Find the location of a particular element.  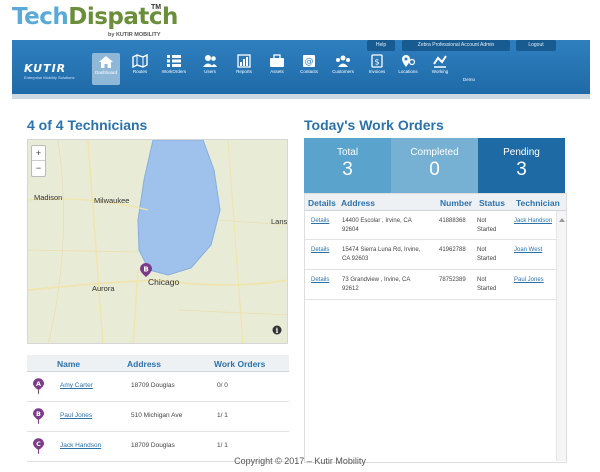

map-city-label: Milwaukee is located at coordinates (112, 200).